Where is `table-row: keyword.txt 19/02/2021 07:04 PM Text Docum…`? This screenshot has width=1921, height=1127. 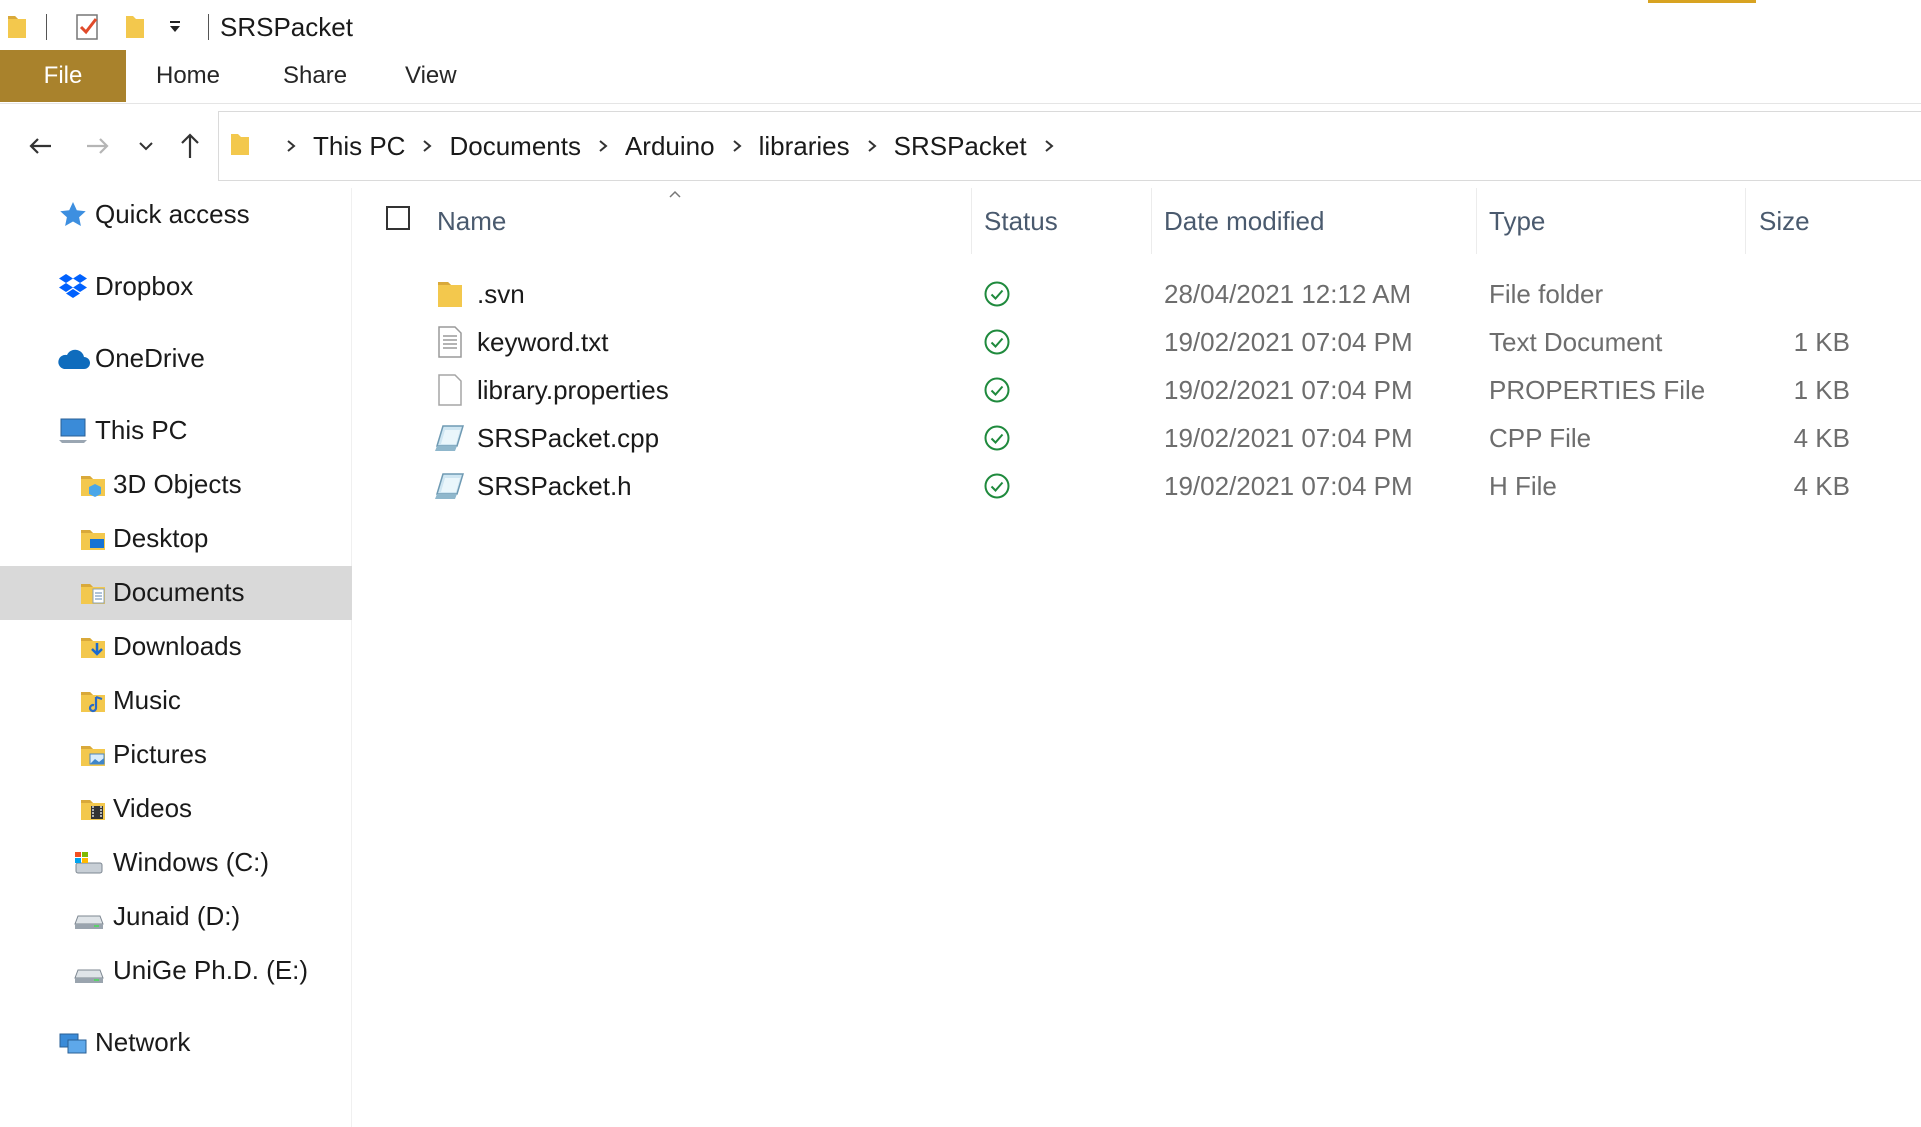
table-row: keyword.txt 19/02/2021 07:04 PM Text Docum… is located at coordinates (1140, 342).